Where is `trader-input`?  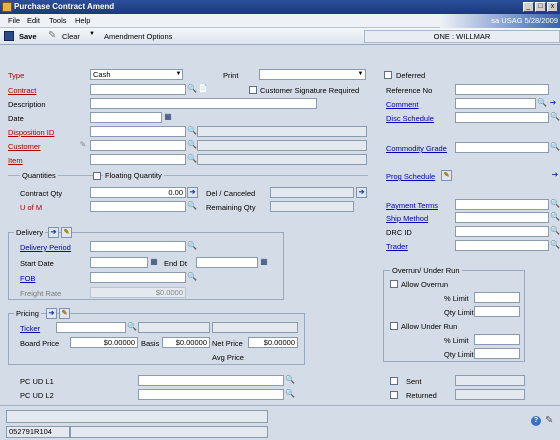 trader-input is located at coordinates (502, 245).